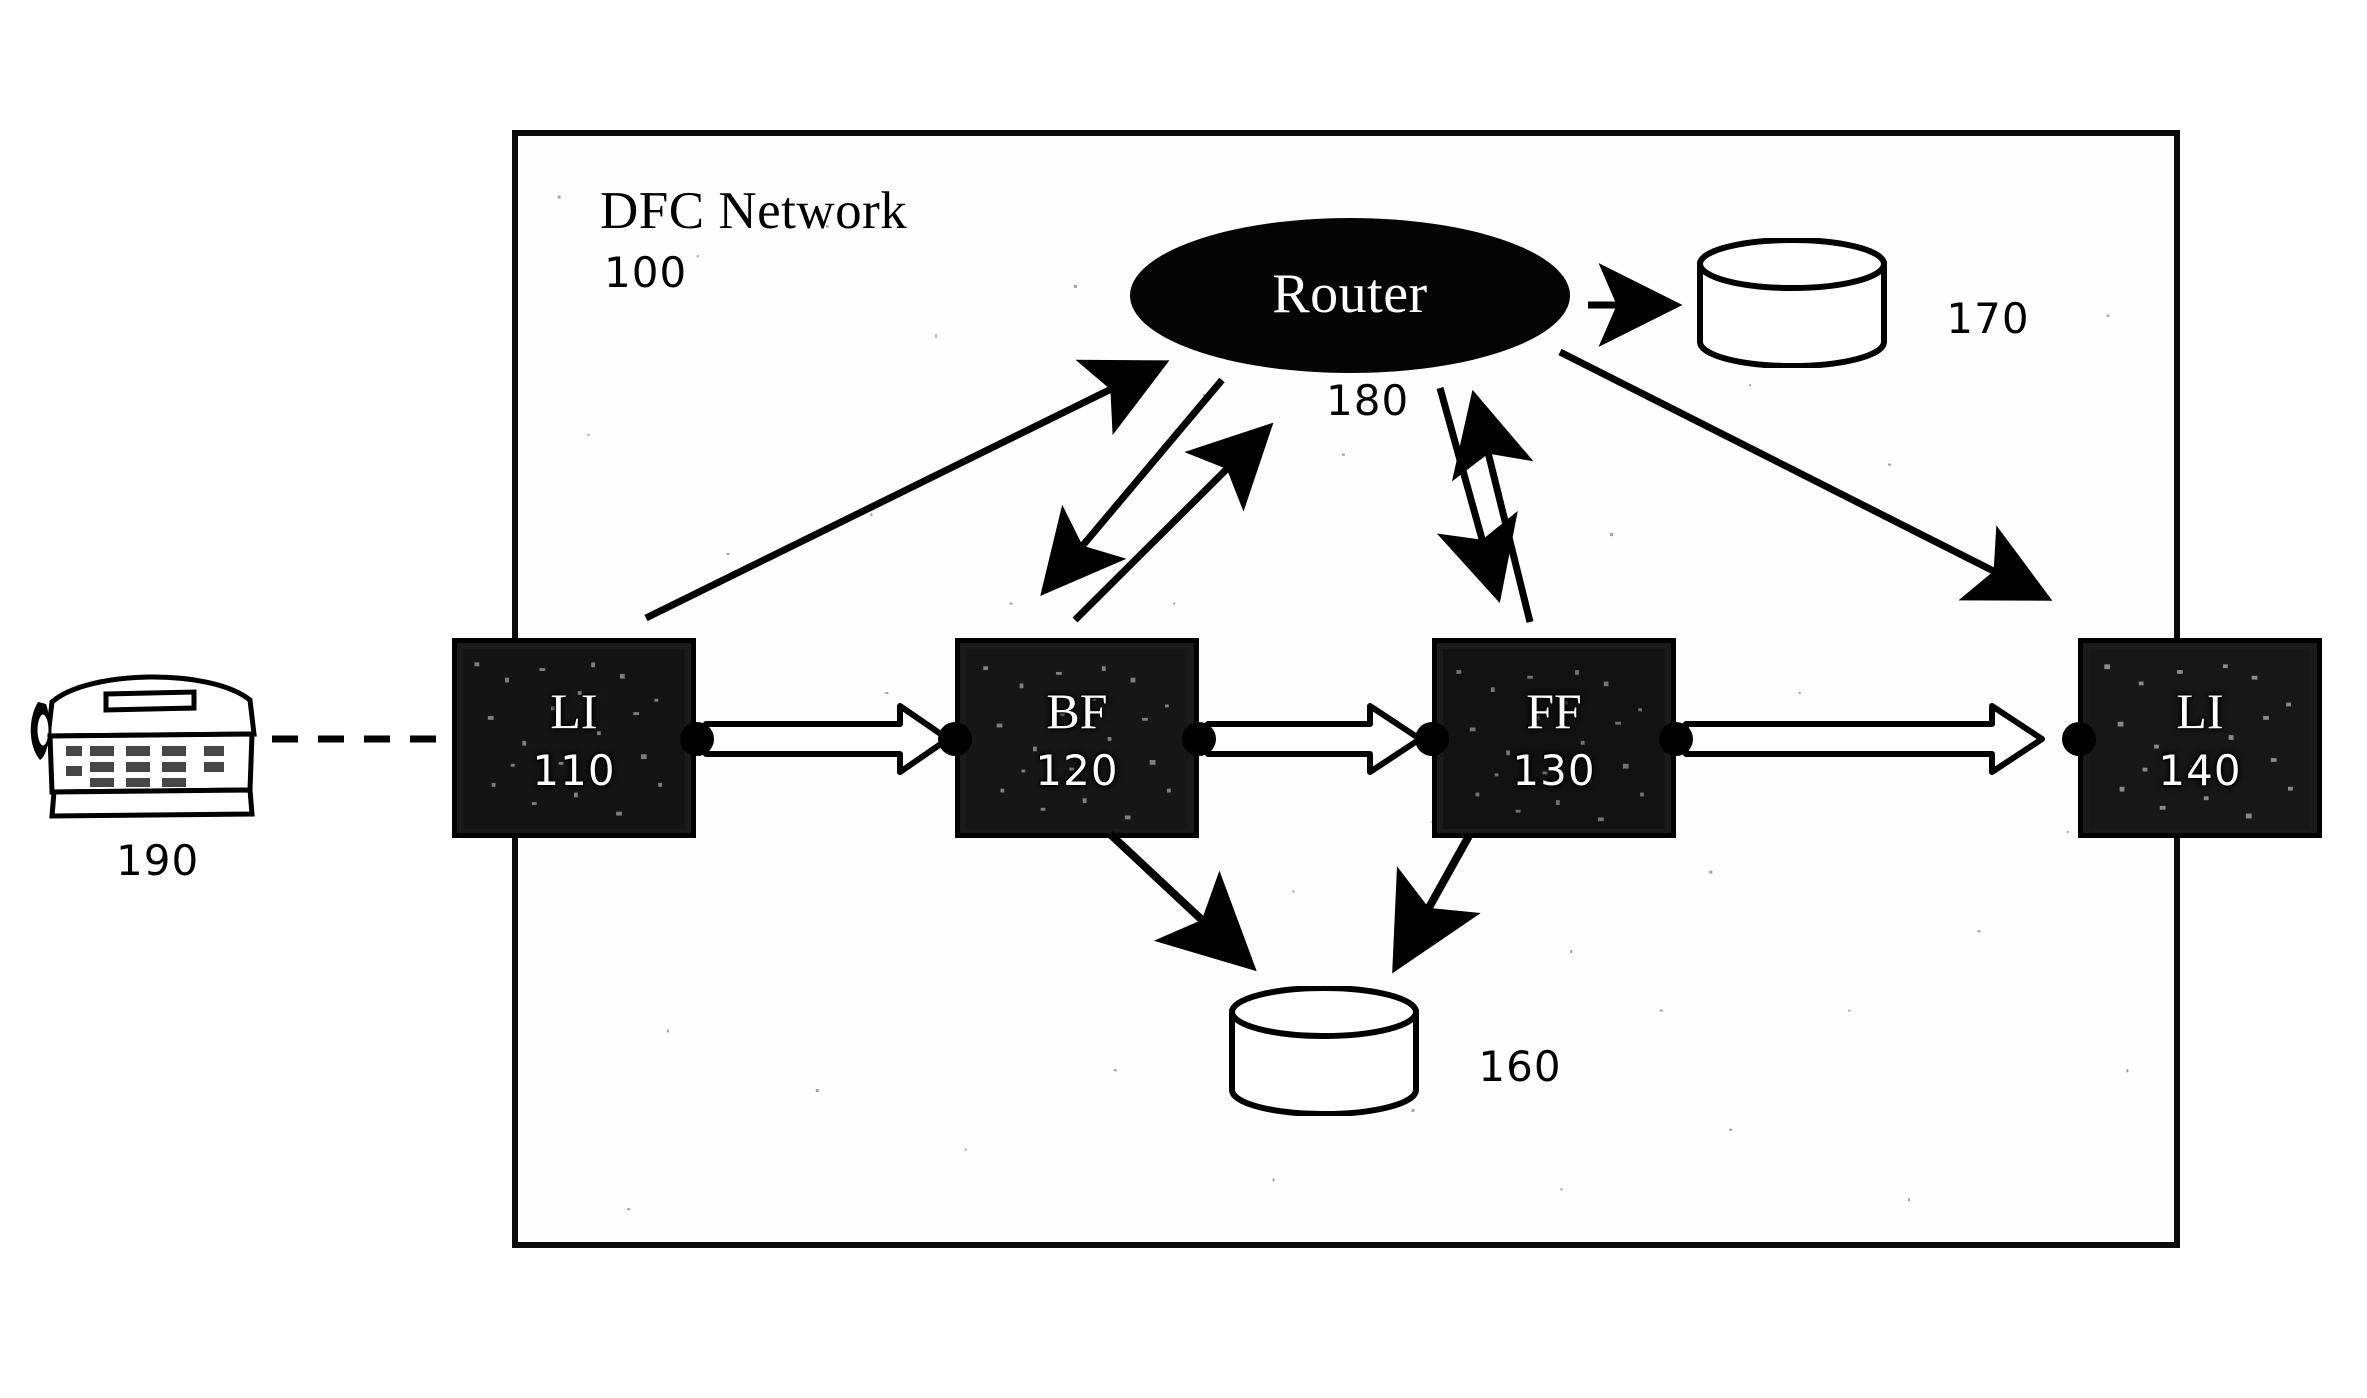 This screenshot has width=2367, height=1398. What do you see at coordinates (2200, 770) in the screenshot?
I see `node-li-140-ref: 140` at bounding box center [2200, 770].